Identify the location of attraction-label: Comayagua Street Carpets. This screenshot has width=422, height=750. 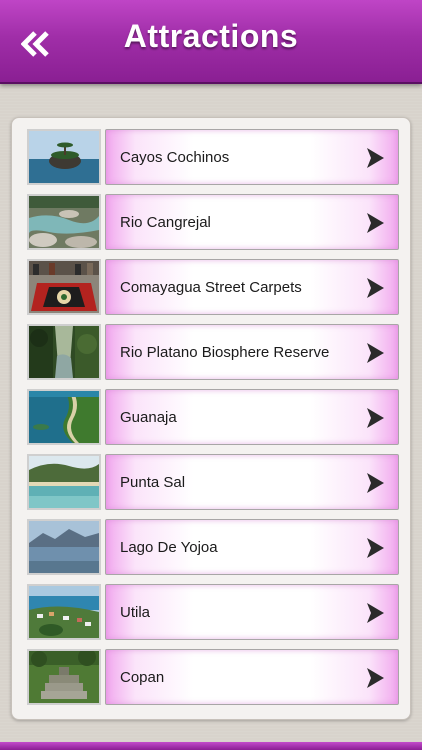
(211, 287).